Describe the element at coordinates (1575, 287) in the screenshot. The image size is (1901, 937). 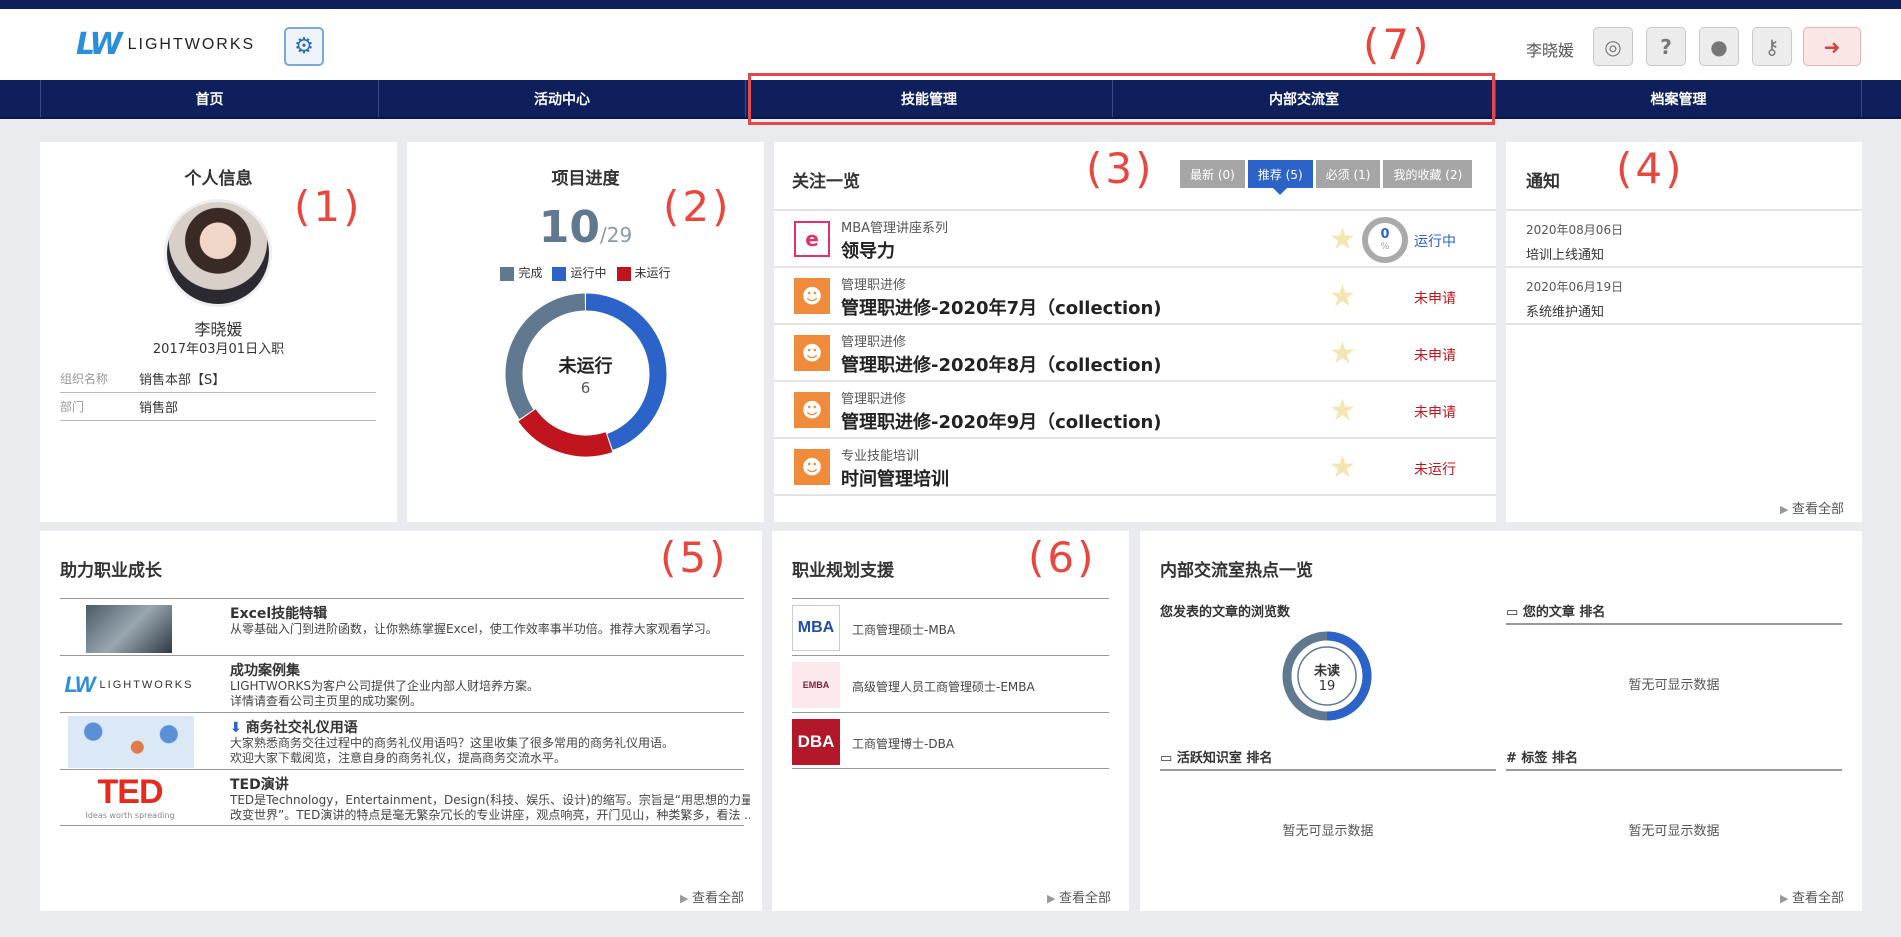
I see `notice-date: 2020年06月19日` at that location.